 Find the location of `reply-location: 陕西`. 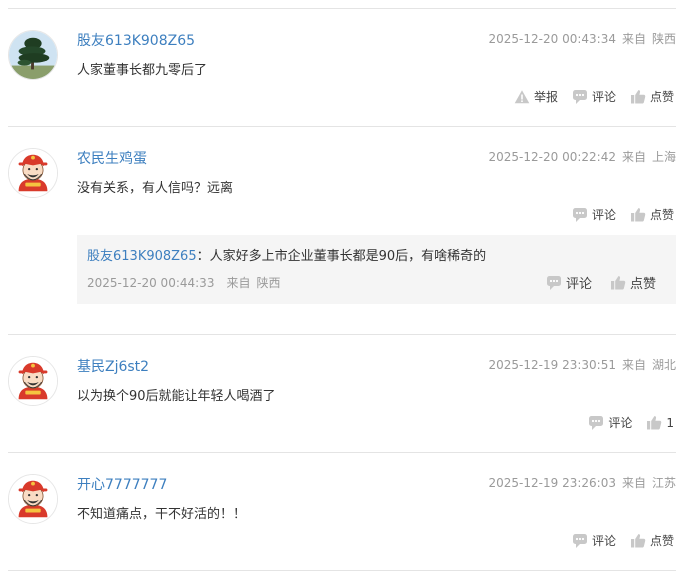

reply-location: 陕西 is located at coordinates (268, 283).